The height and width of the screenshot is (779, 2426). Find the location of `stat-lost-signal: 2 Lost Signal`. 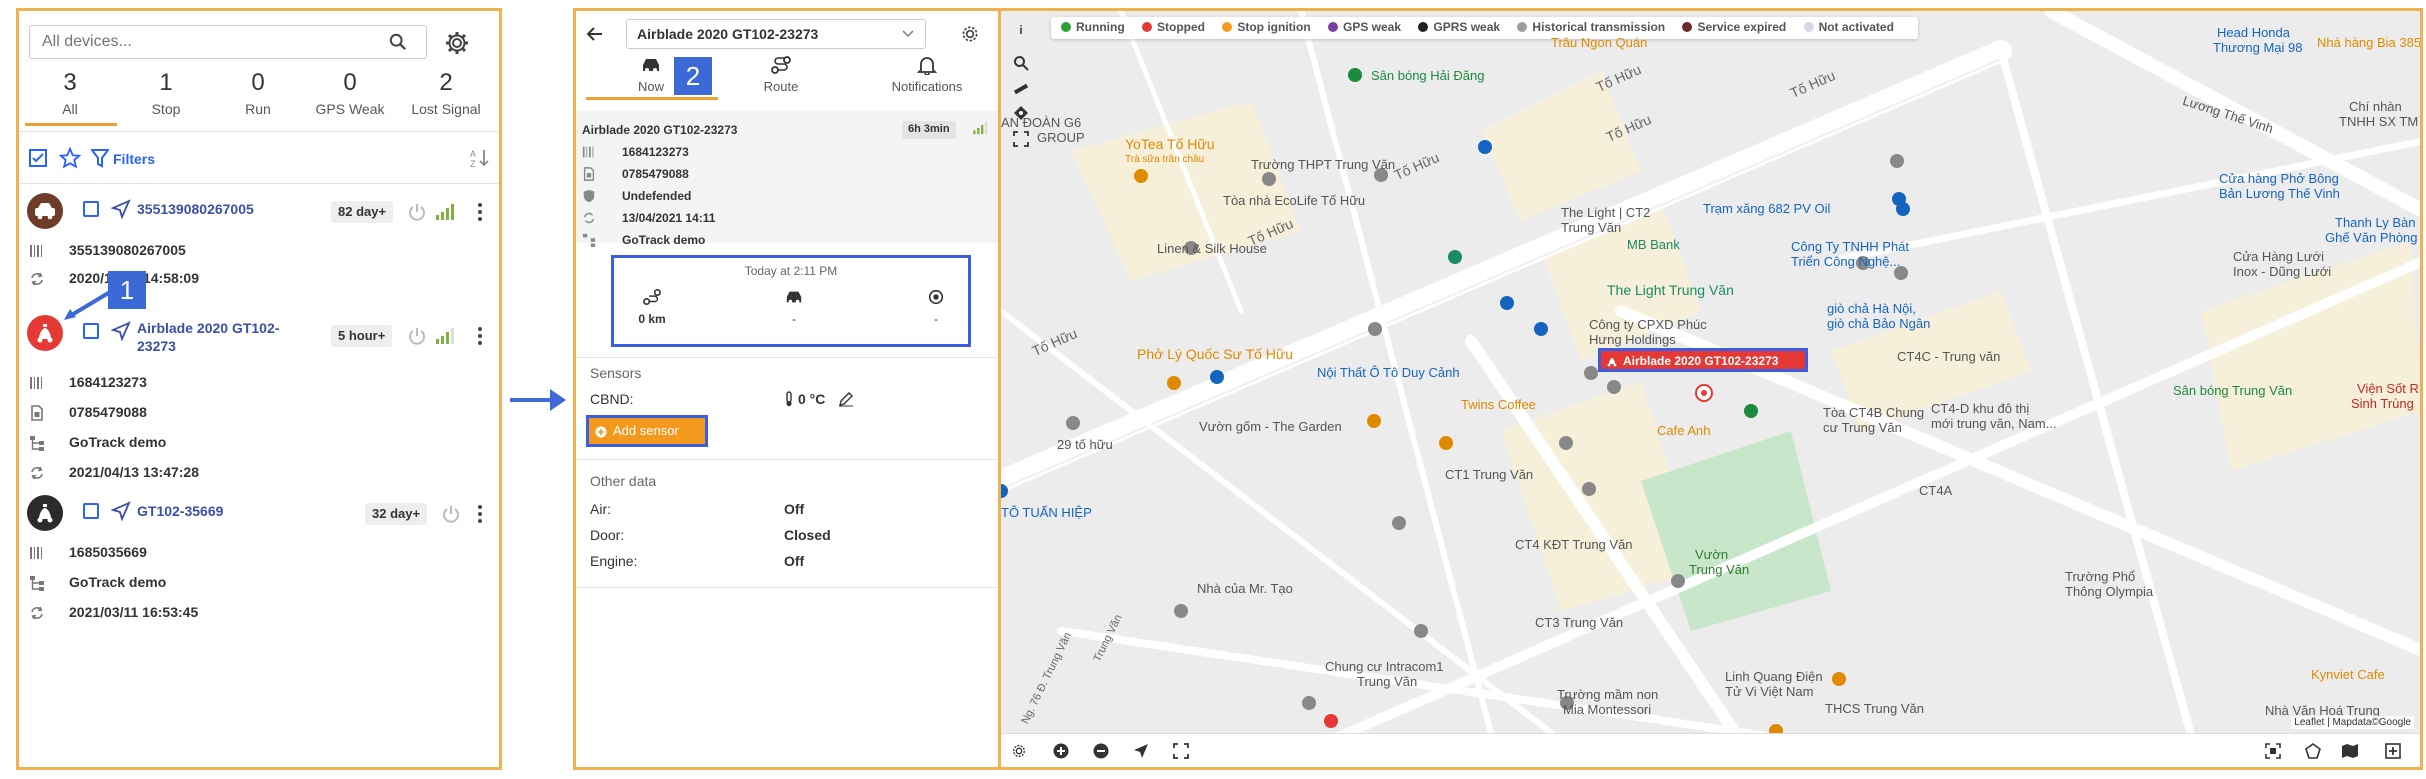

stat-lost-signal: 2 Lost Signal is located at coordinates (446, 93).